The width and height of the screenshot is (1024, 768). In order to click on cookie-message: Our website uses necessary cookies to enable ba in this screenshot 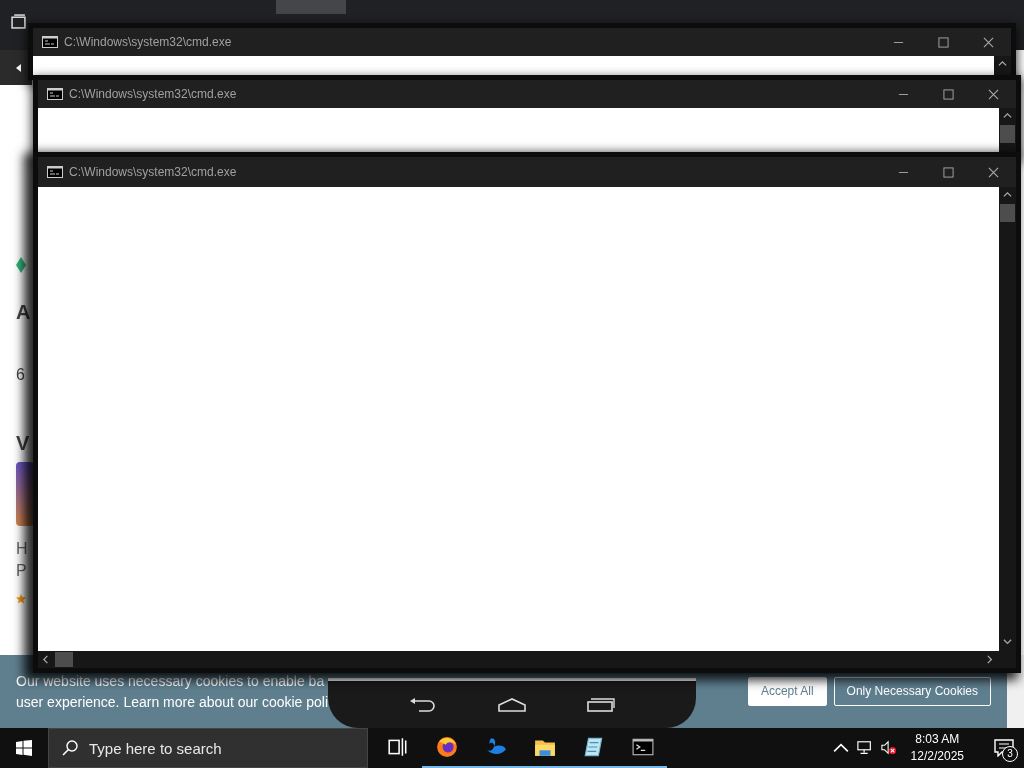, I will do `click(170, 681)`.